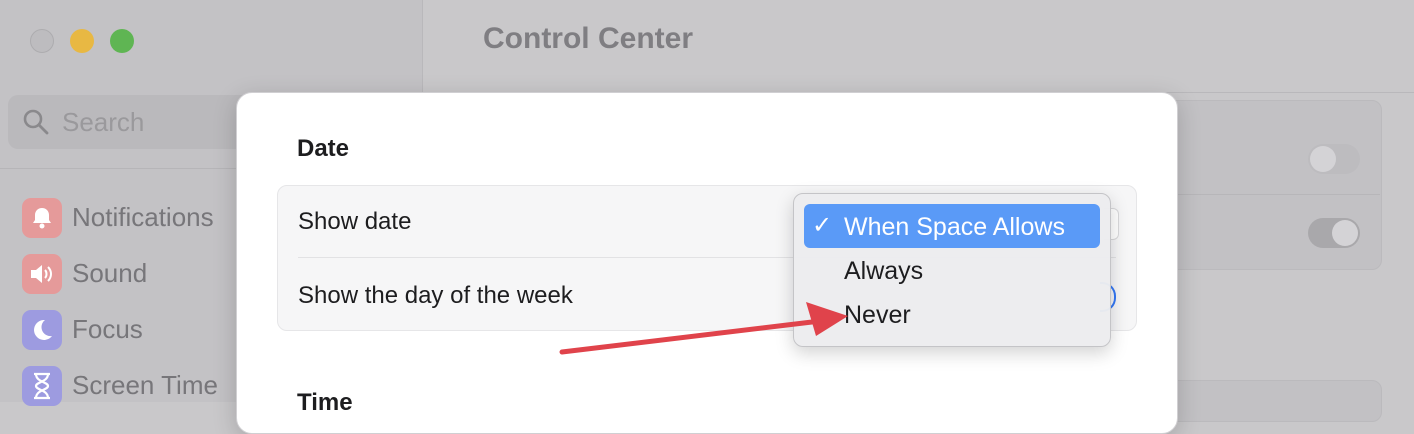 The width and height of the screenshot is (1414, 434). I want to click on menu-item-always: Always, so click(952, 270).